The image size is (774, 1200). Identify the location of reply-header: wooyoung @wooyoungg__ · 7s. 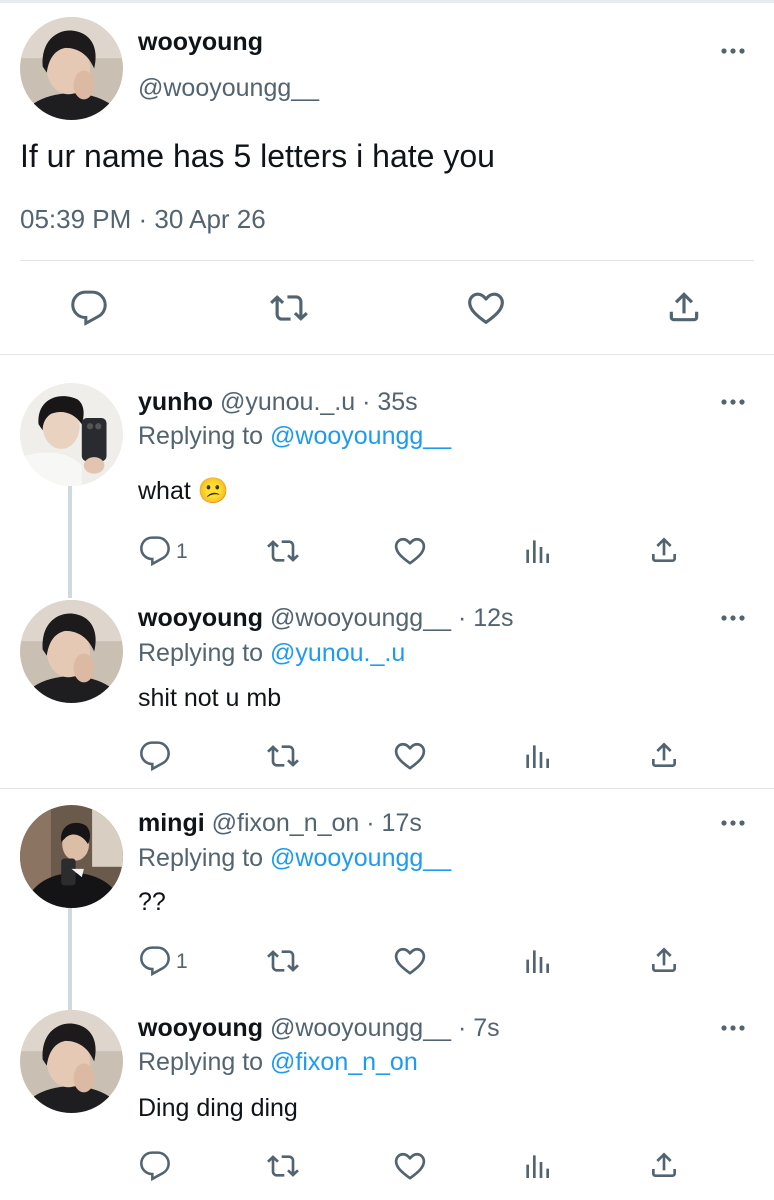
(319, 1028).